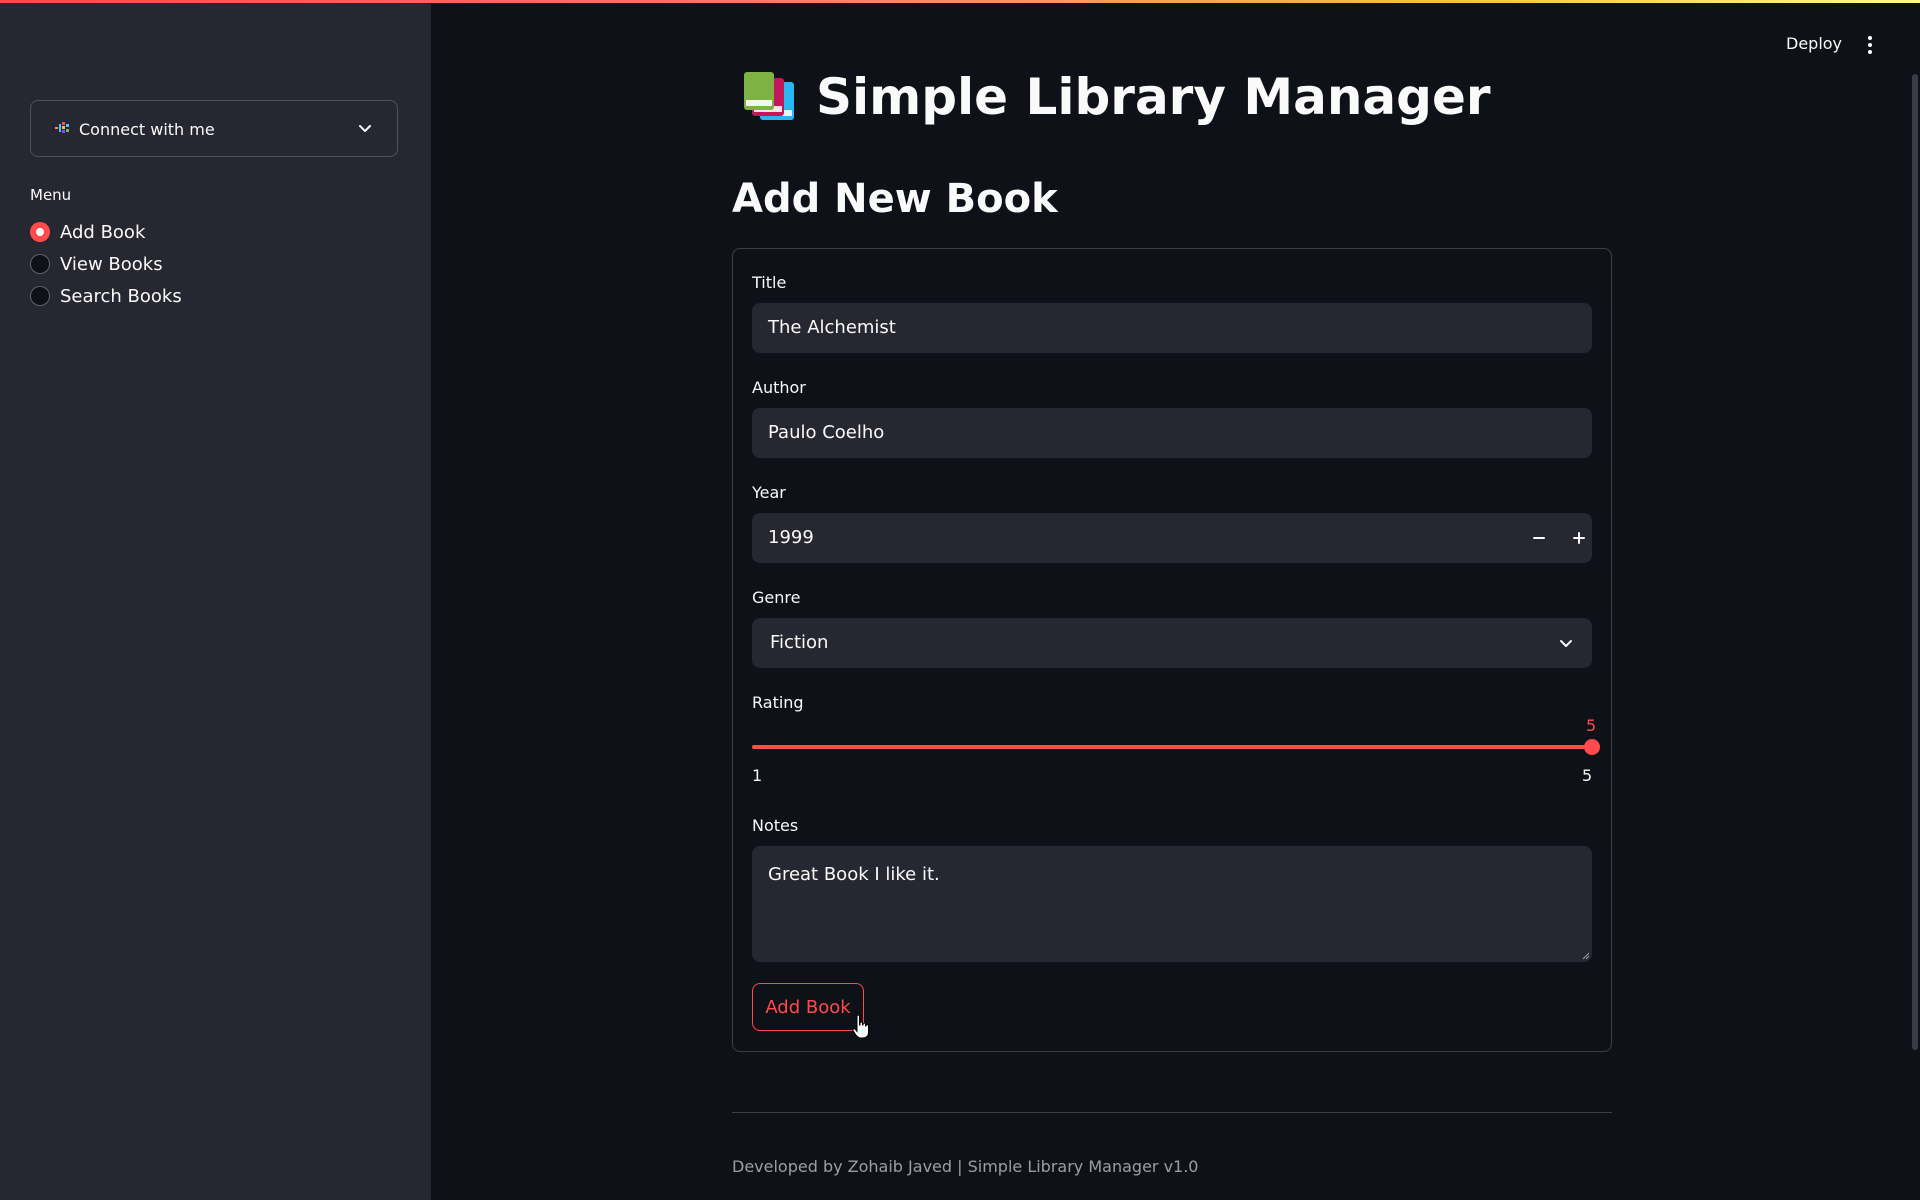 The image size is (1920, 1200). What do you see at coordinates (791, 537) in the screenshot?
I see `year-input-value: 1999` at bounding box center [791, 537].